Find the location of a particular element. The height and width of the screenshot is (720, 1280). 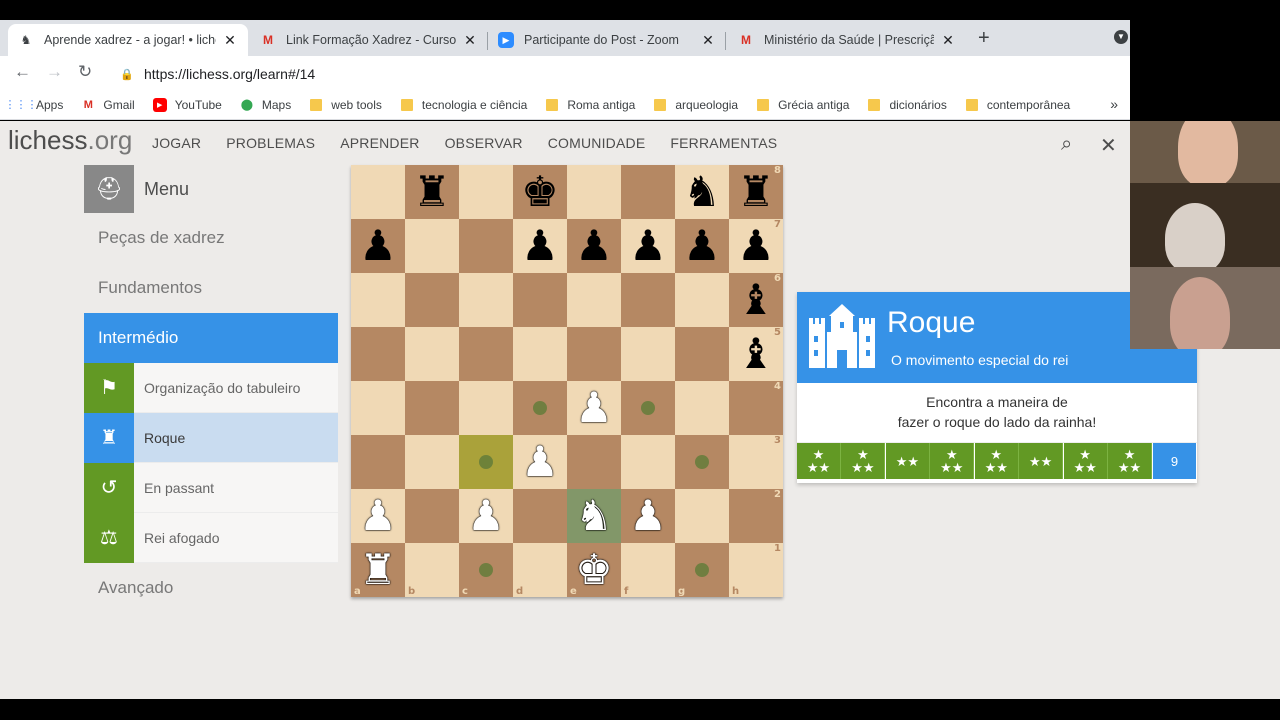

stage-organizacao: ⚑ Organização do tabuleiro is located at coordinates (211, 387).